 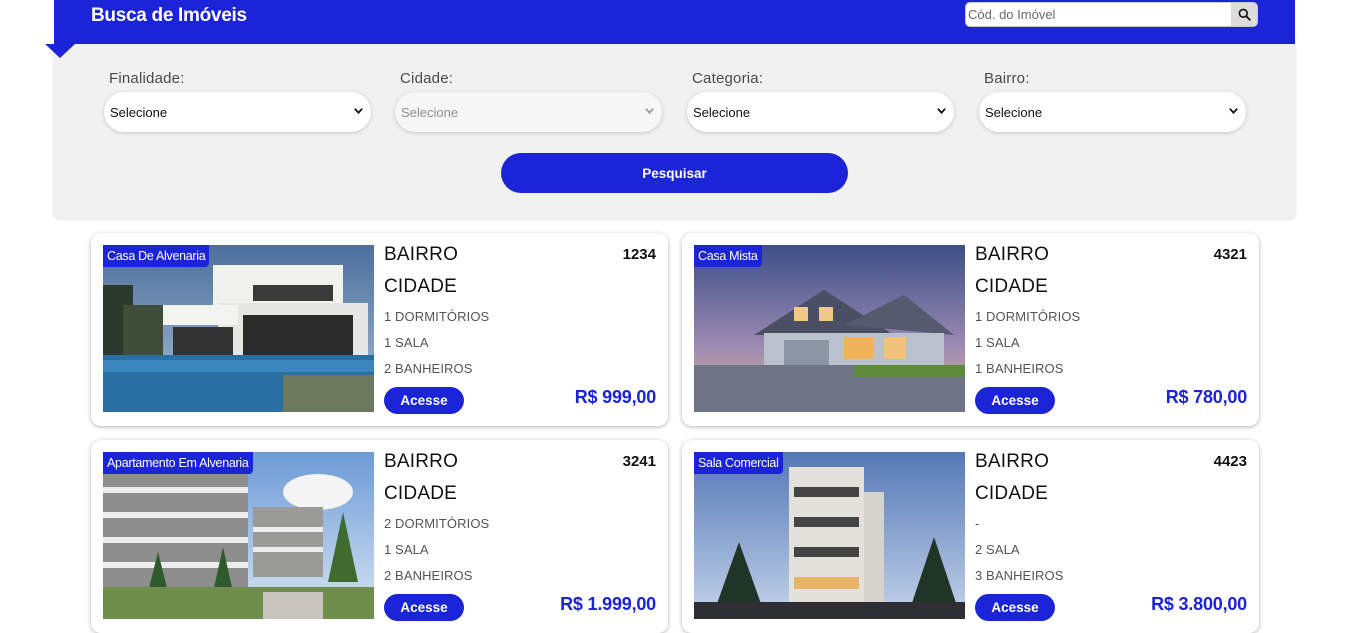 What do you see at coordinates (674, 173) in the screenshot?
I see `search-submit-button: Pesquisar` at bounding box center [674, 173].